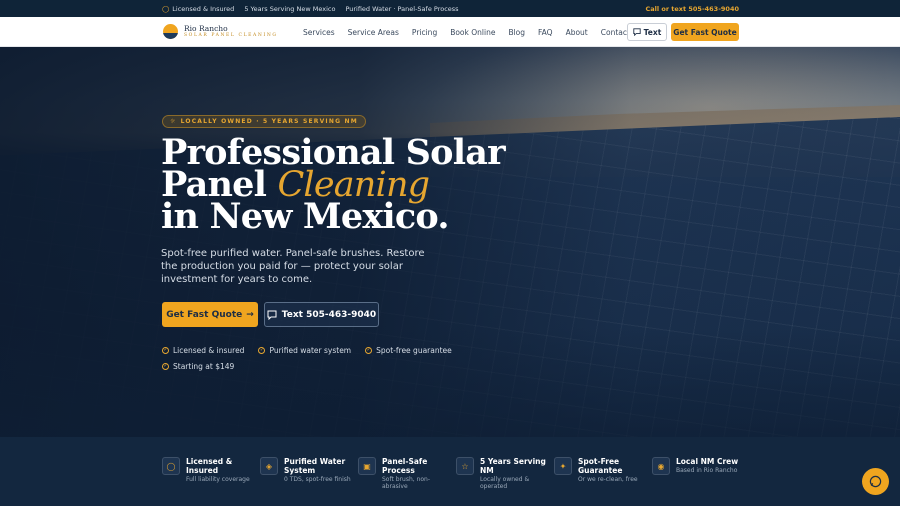 Image resolution: width=900 pixels, height=506 pixels. What do you see at coordinates (424, 32) in the screenshot?
I see `nav-link-pricing: Pricing` at bounding box center [424, 32].